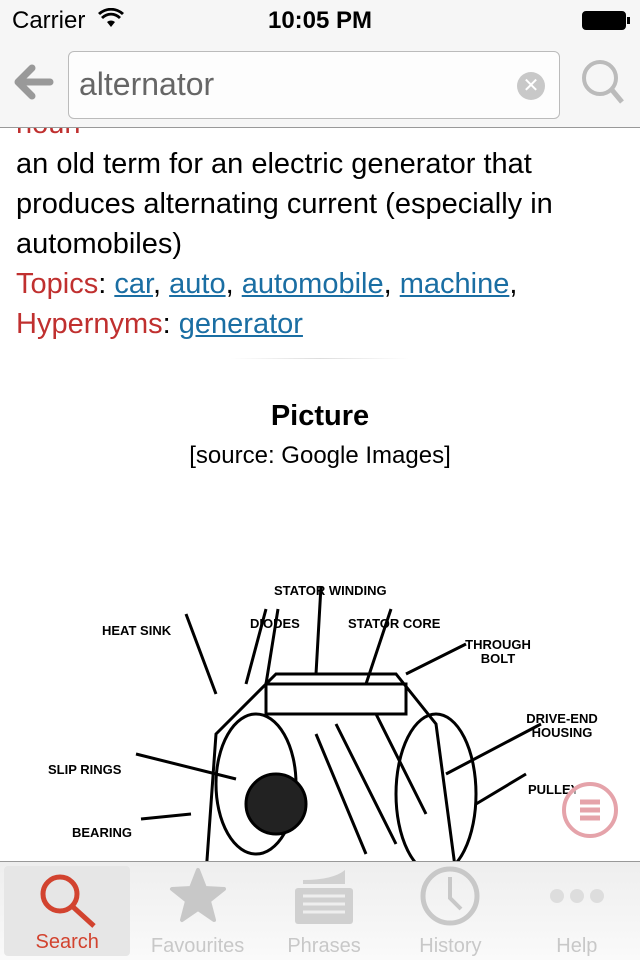 The width and height of the screenshot is (640, 960). I want to click on diagram-label: HEAT SINK, so click(137, 630).